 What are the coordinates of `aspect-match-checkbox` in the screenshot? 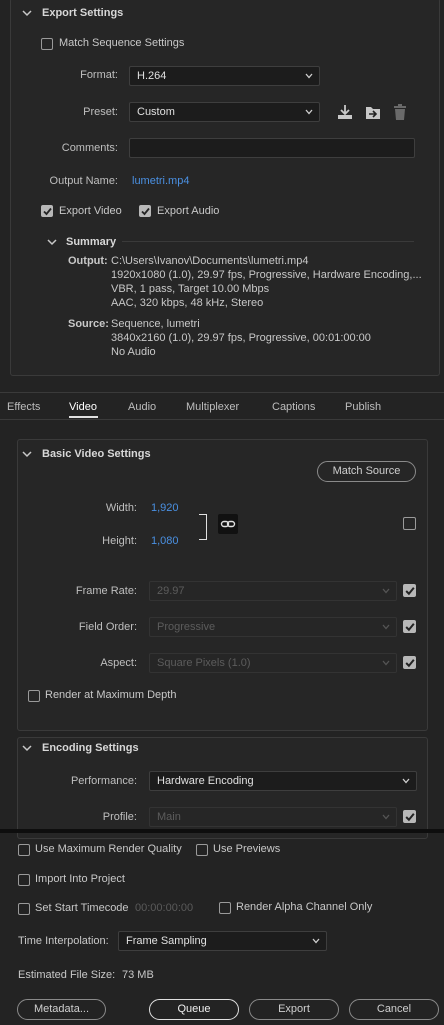 It's located at (409, 662).